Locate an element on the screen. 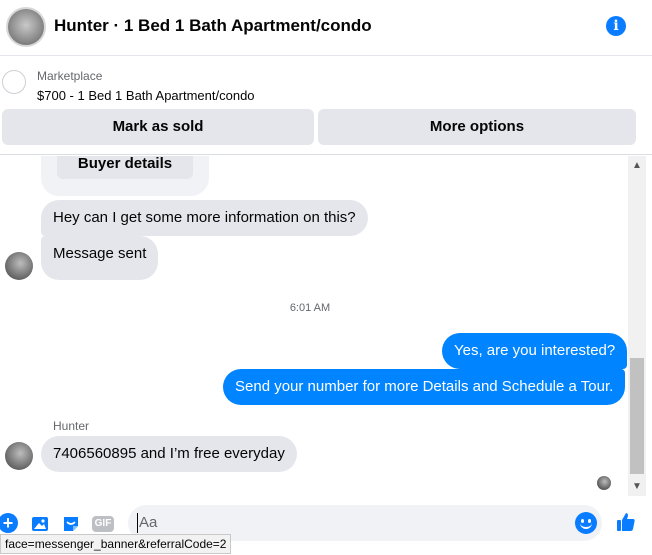  conversation-title: Hunter · 1 Bed 1 Bath Apartment/condo is located at coordinates (213, 26).